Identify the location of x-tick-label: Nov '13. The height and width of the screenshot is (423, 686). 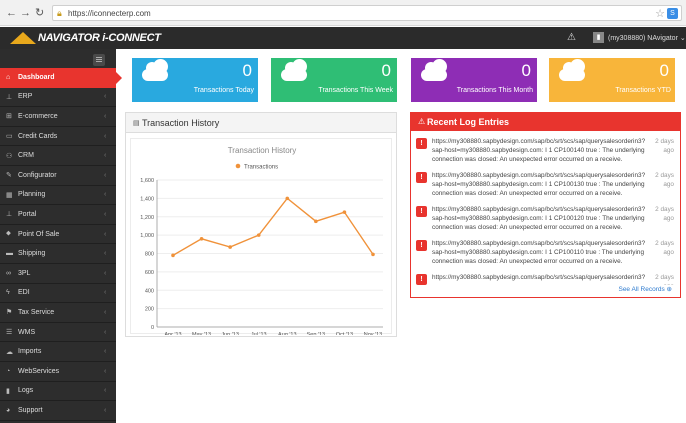
(373, 333).